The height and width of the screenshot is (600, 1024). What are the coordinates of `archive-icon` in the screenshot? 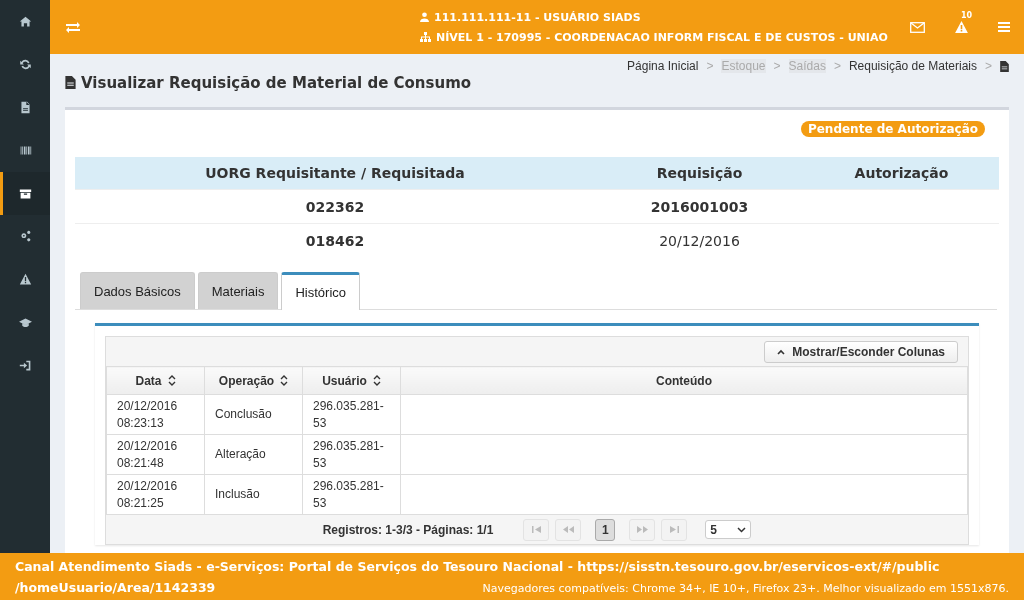 It's located at (25, 193).